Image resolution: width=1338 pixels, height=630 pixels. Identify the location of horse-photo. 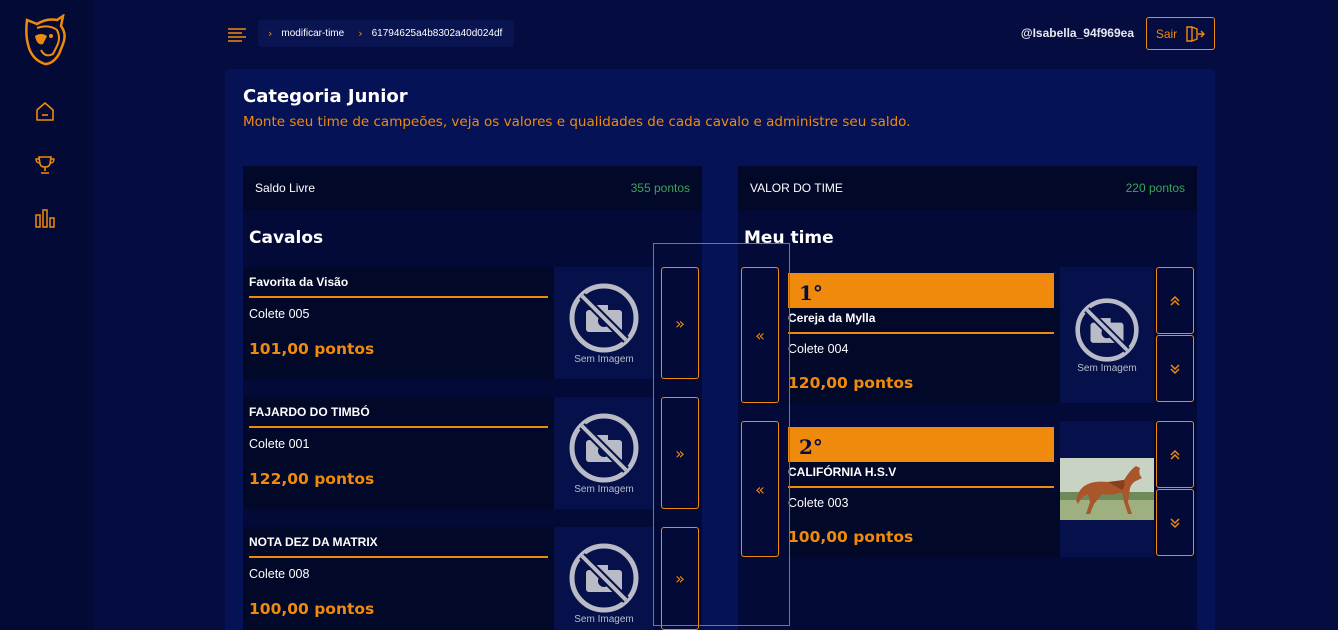
(1107, 489).